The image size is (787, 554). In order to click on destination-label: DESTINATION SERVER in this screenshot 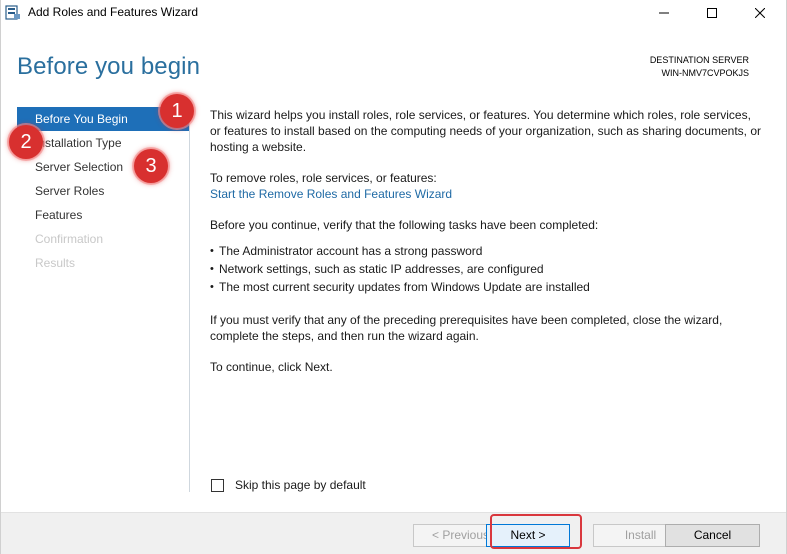, I will do `click(699, 60)`.